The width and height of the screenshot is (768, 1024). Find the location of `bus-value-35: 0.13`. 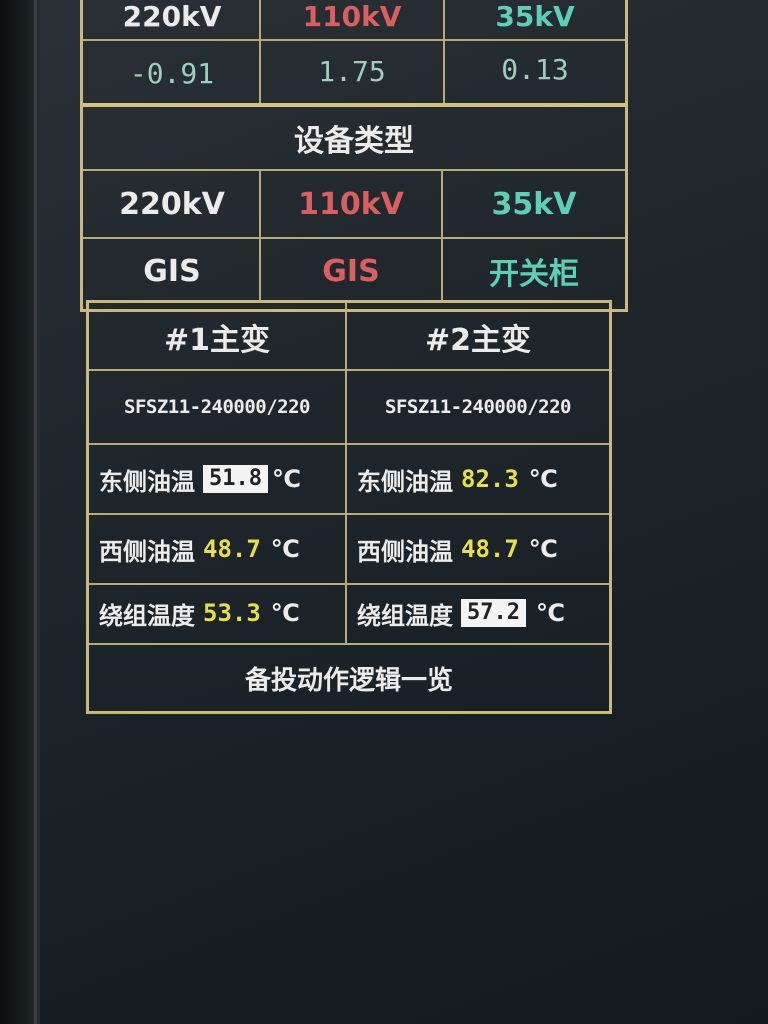

bus-value-35: 0.13 is located at coordinates (535, 69).